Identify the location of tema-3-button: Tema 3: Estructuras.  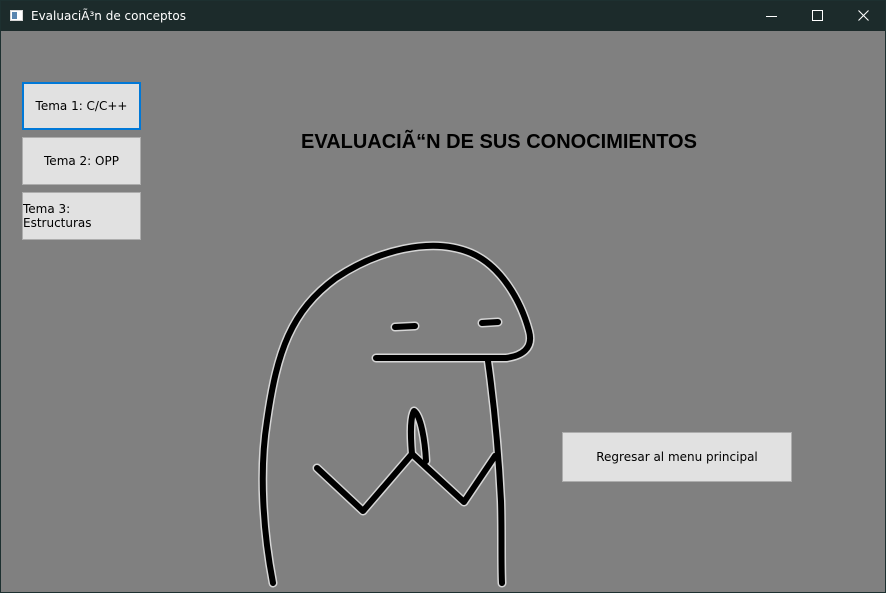
(81, 216).